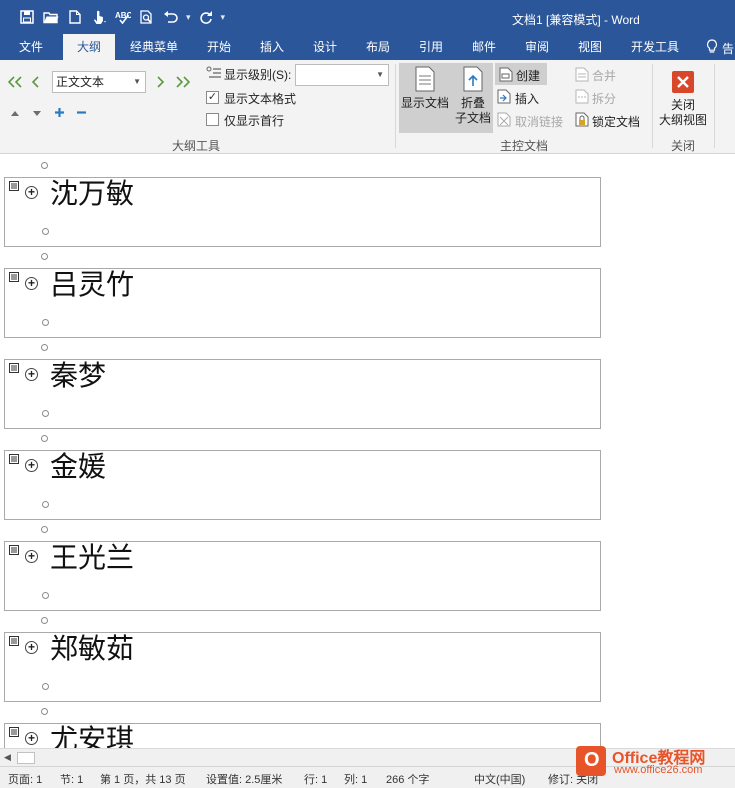  I want to click on show-document-button: 显示文档, so click(425, 88).